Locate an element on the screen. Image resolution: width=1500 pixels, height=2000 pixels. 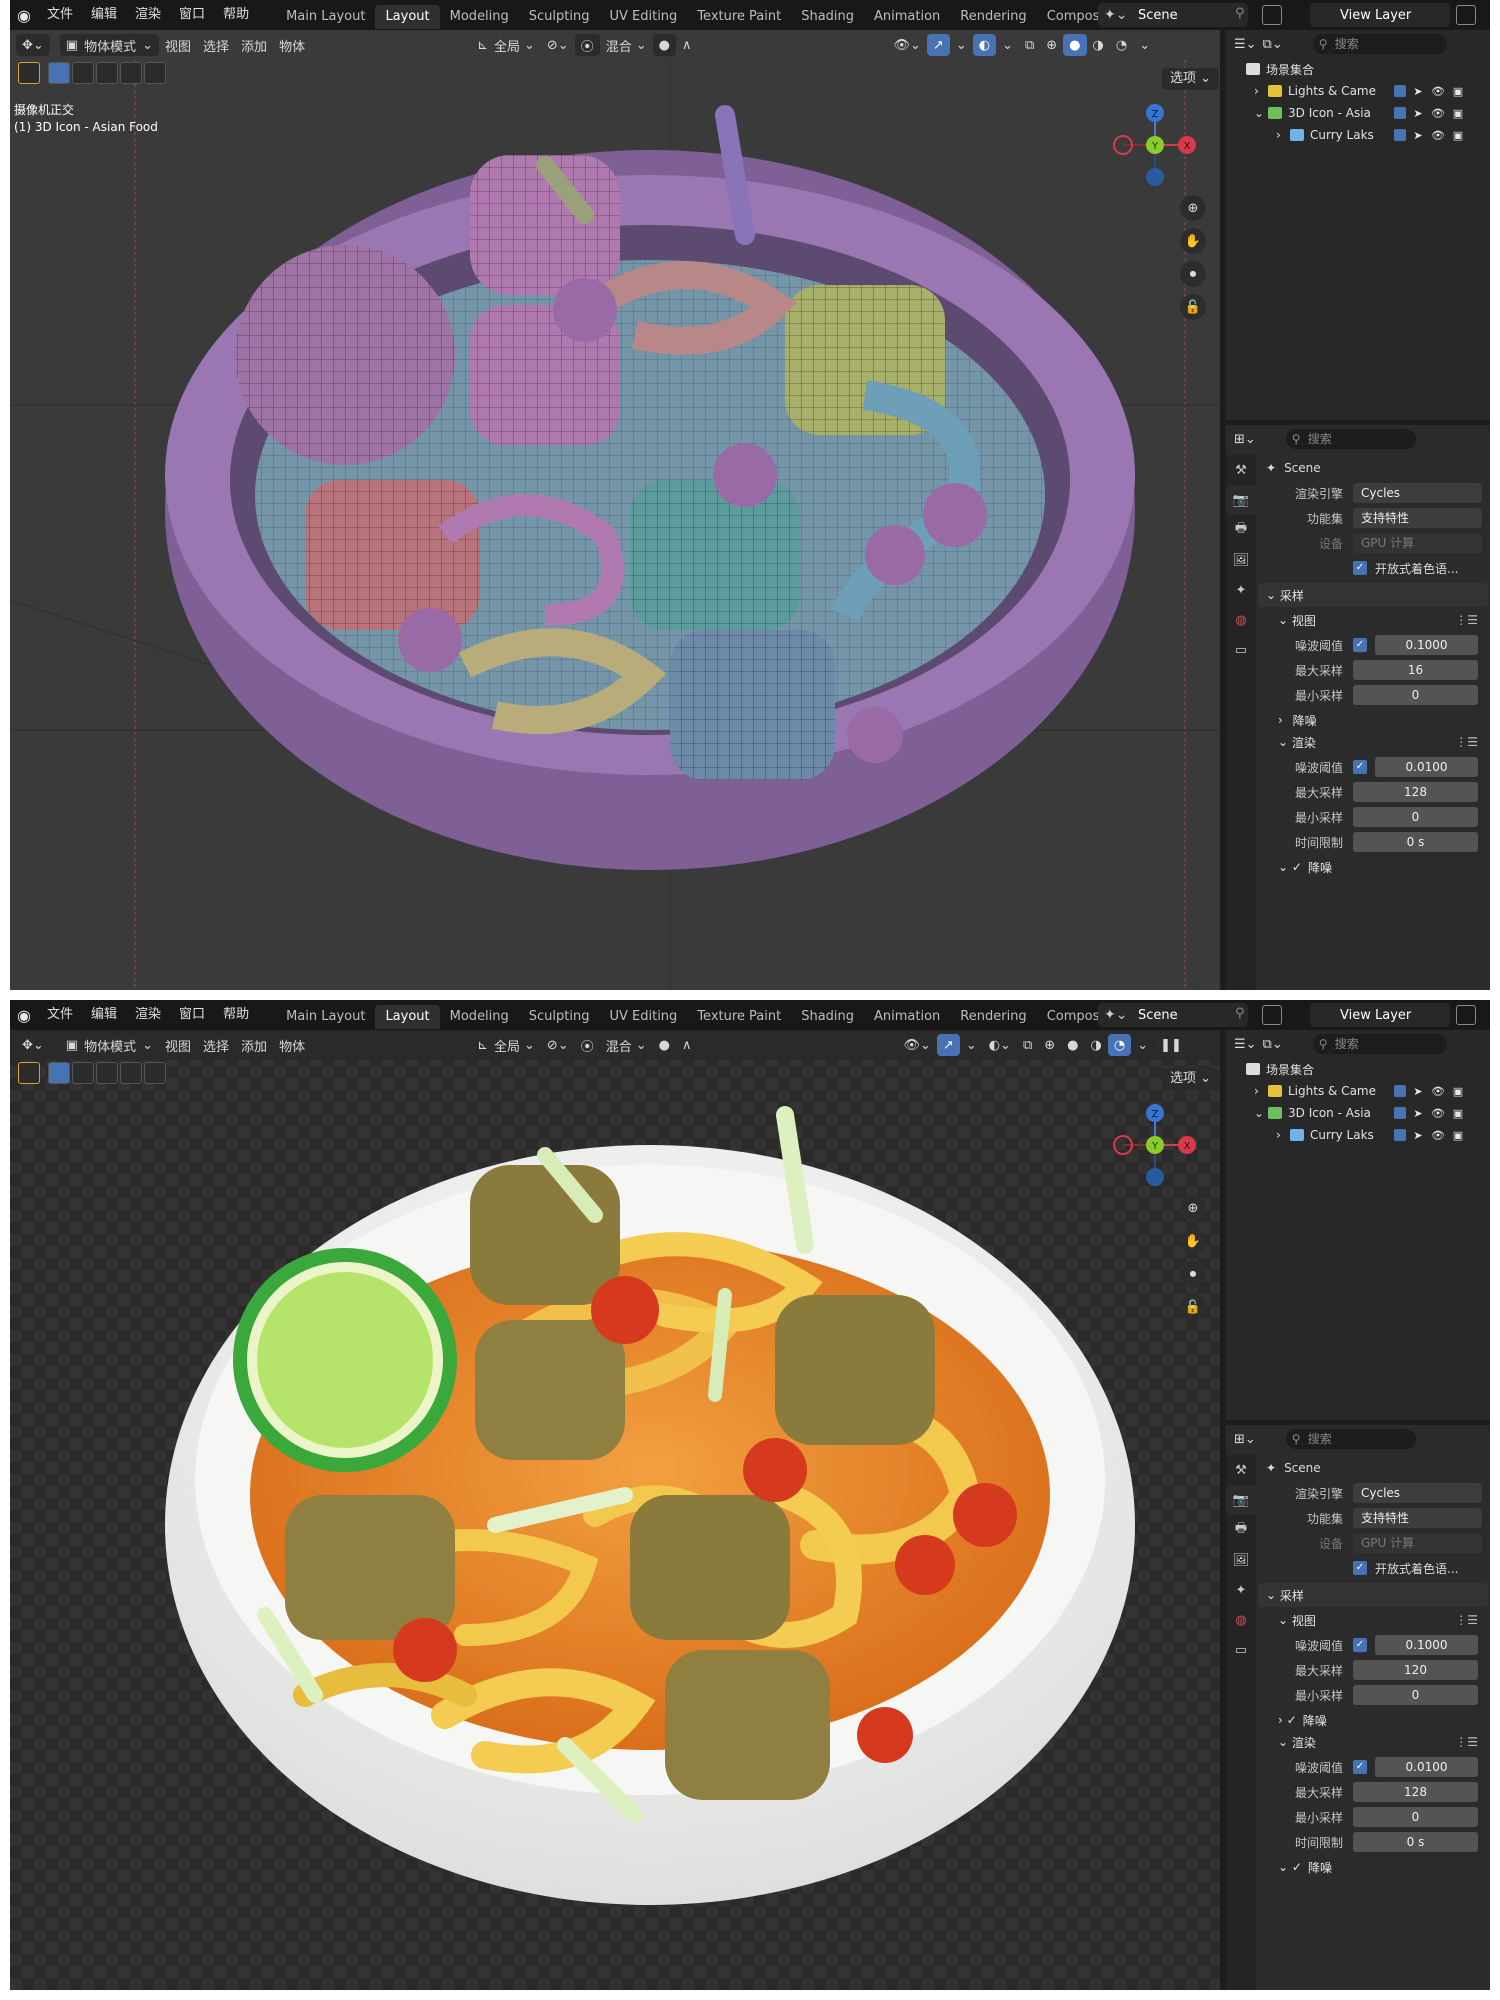
outliner-search-input: ⚲ 搜索 is located at coordinates (1379, 1044).